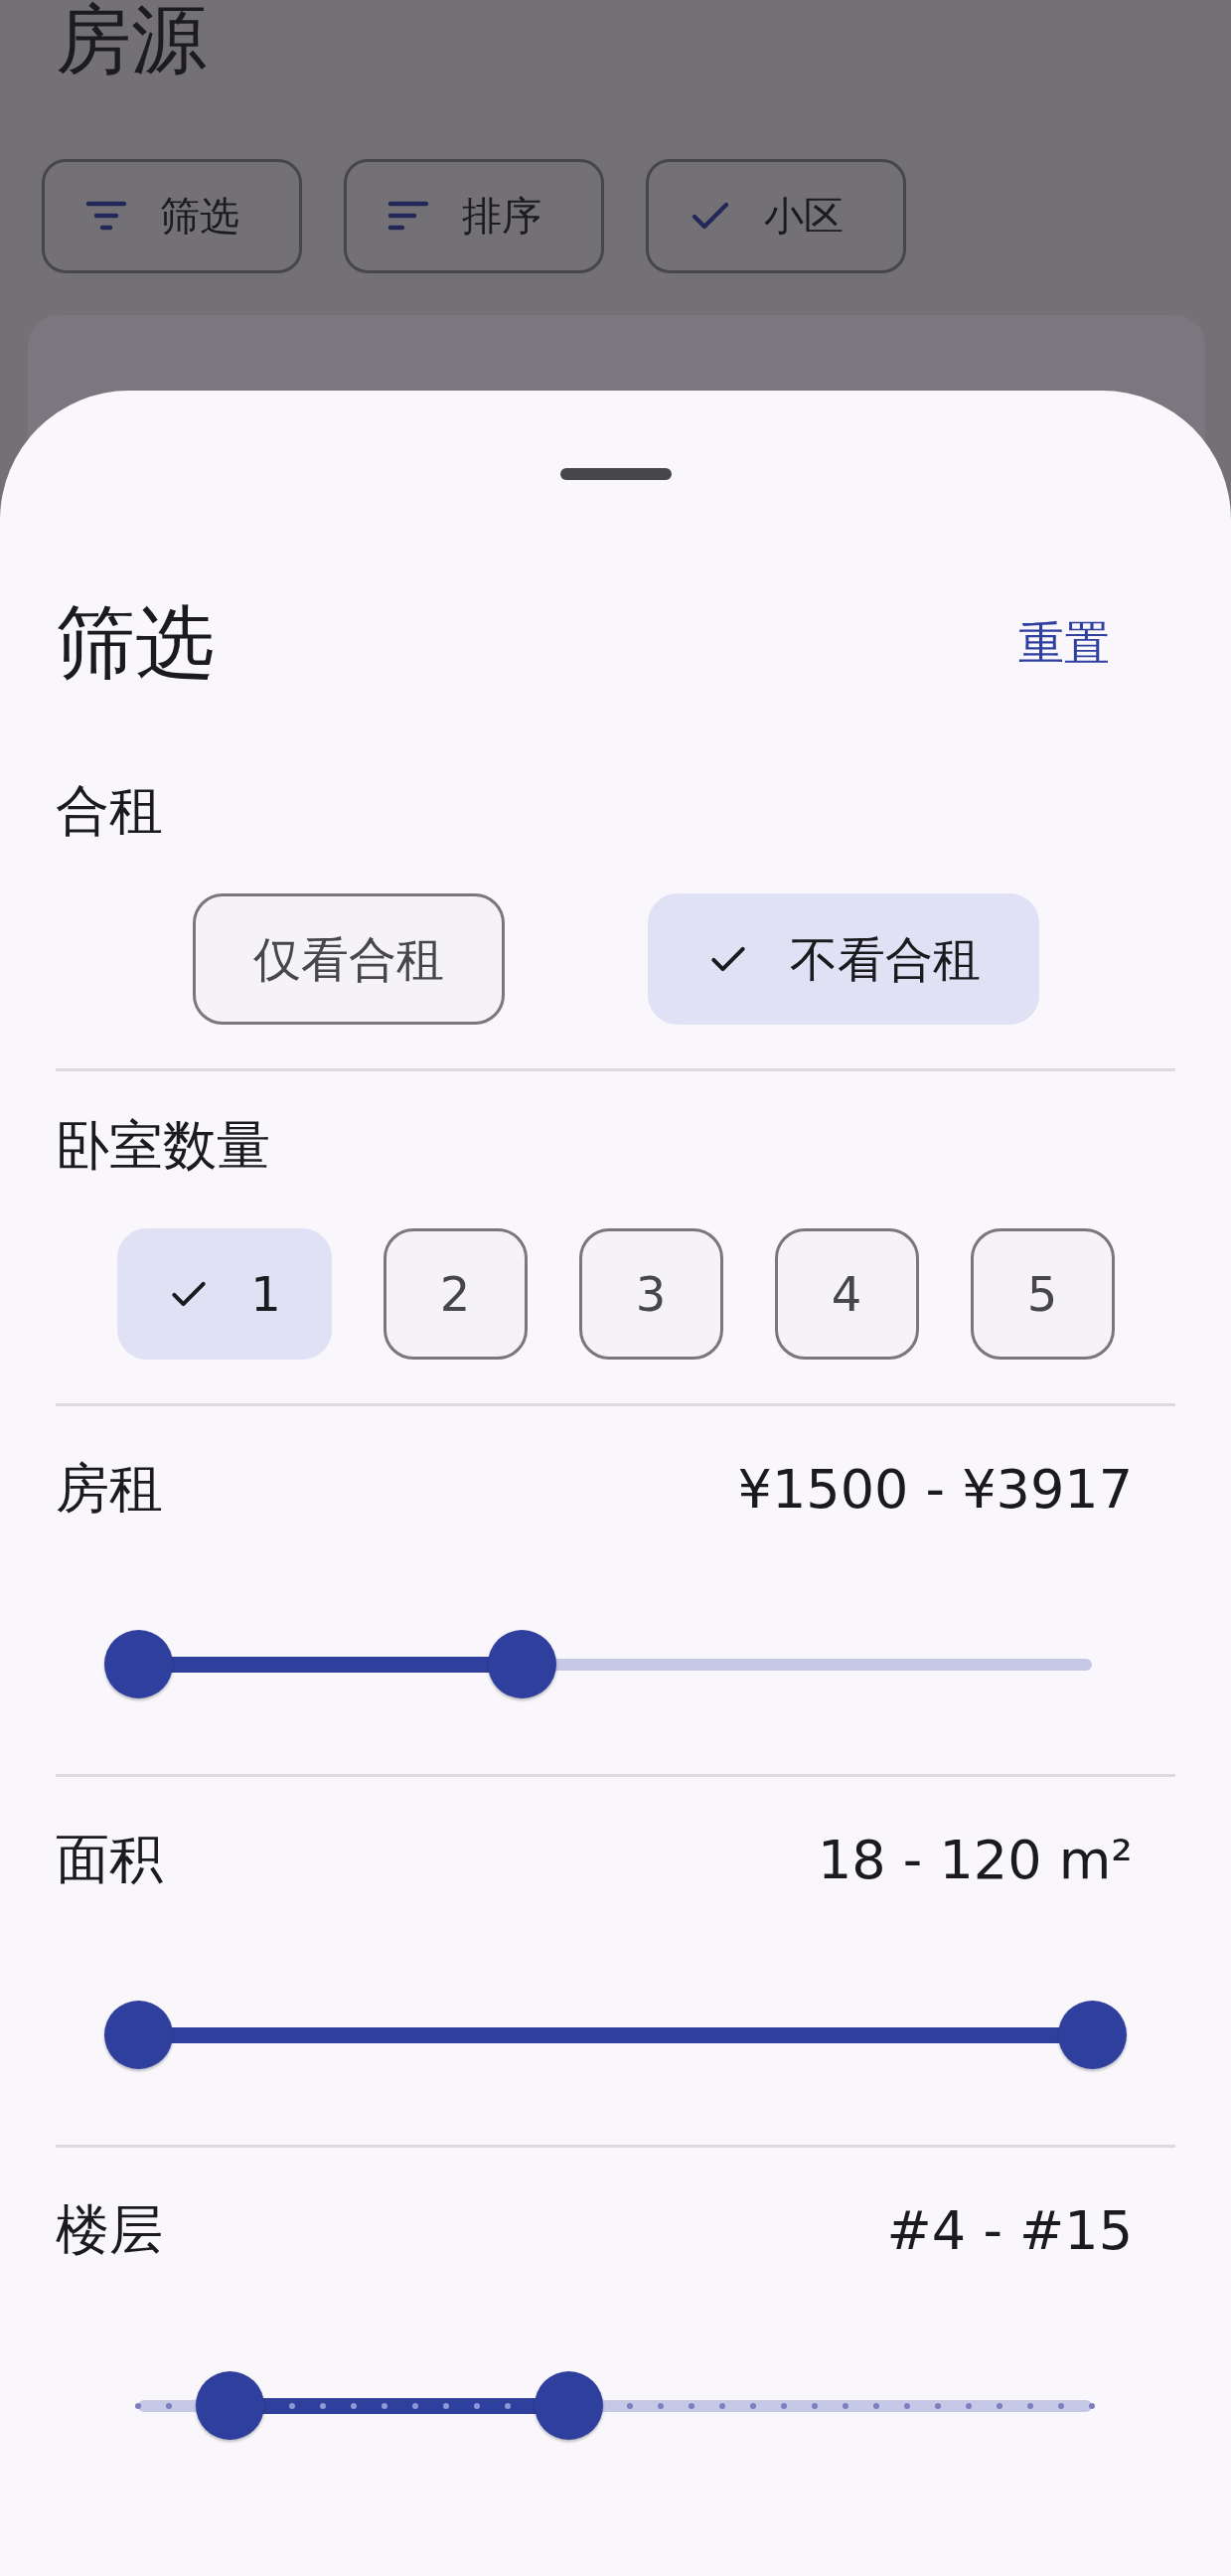 The height and width of the screenshot is (2576, 1231). I want to click on range-reading: ¥1500 - ¥3917, so click(935, 1489).